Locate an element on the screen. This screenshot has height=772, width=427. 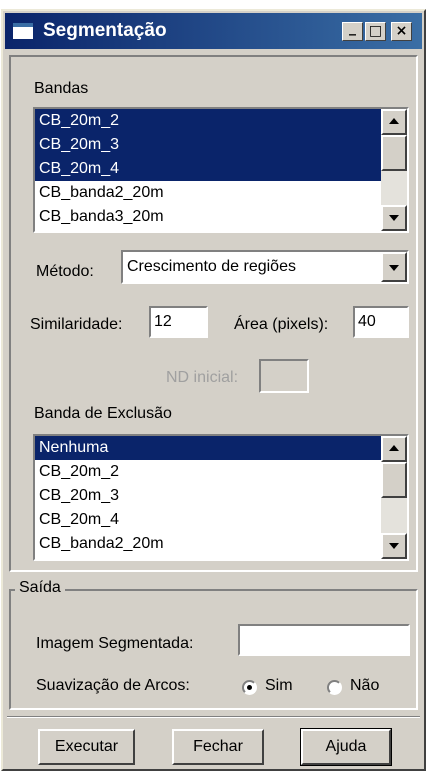
nd-initial-input is located at coordinates (284, 376).